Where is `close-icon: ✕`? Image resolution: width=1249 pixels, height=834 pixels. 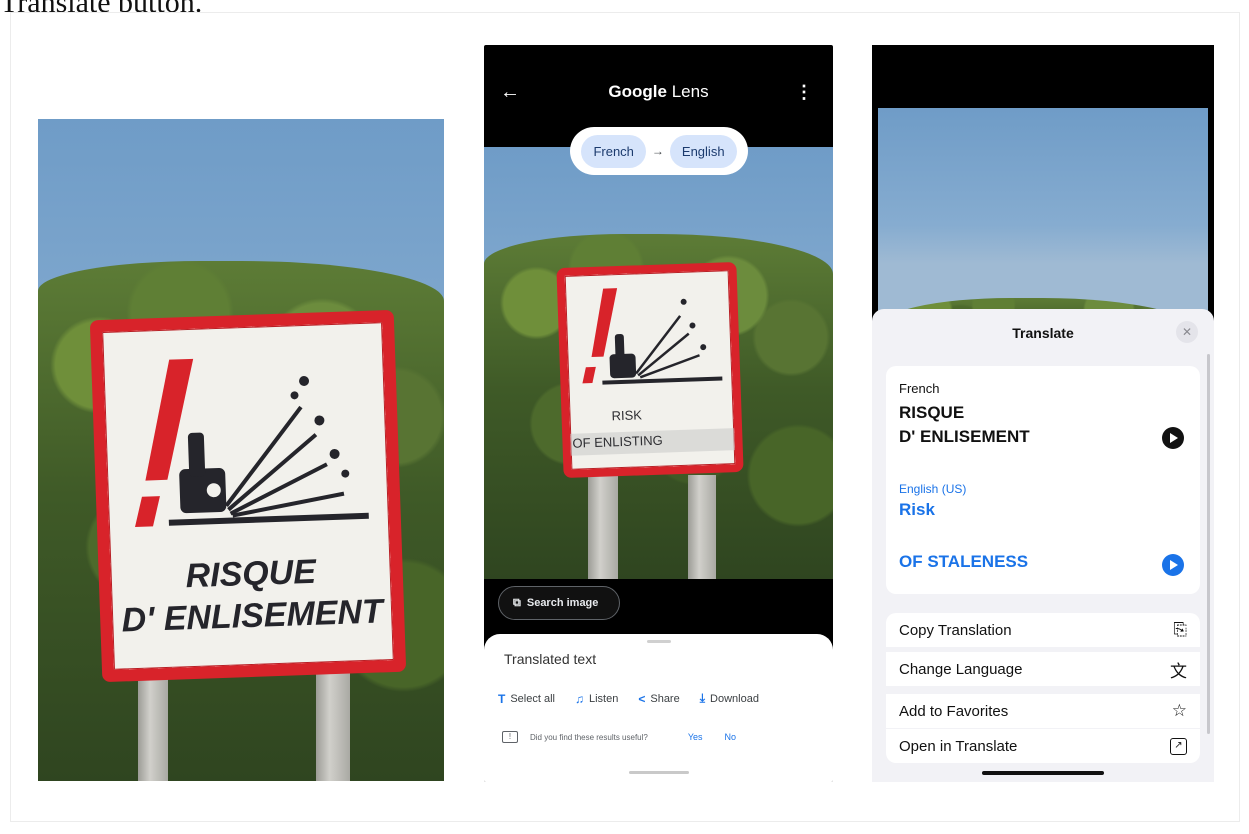
close-icon: ✕ is located at coordinates (1187, 332).